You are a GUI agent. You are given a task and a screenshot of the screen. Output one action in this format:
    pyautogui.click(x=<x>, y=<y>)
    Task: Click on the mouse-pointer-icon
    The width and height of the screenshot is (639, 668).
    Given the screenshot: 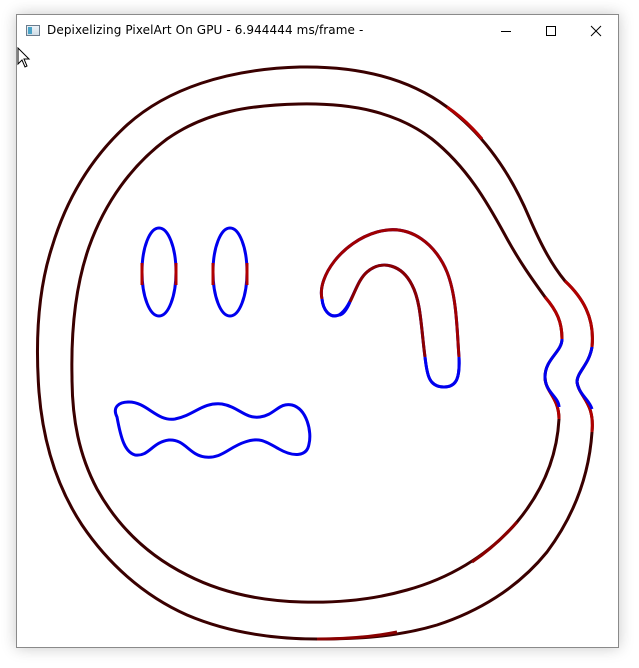 What is the action you would take?
    pyautogui.click(x=24, y=57)
    